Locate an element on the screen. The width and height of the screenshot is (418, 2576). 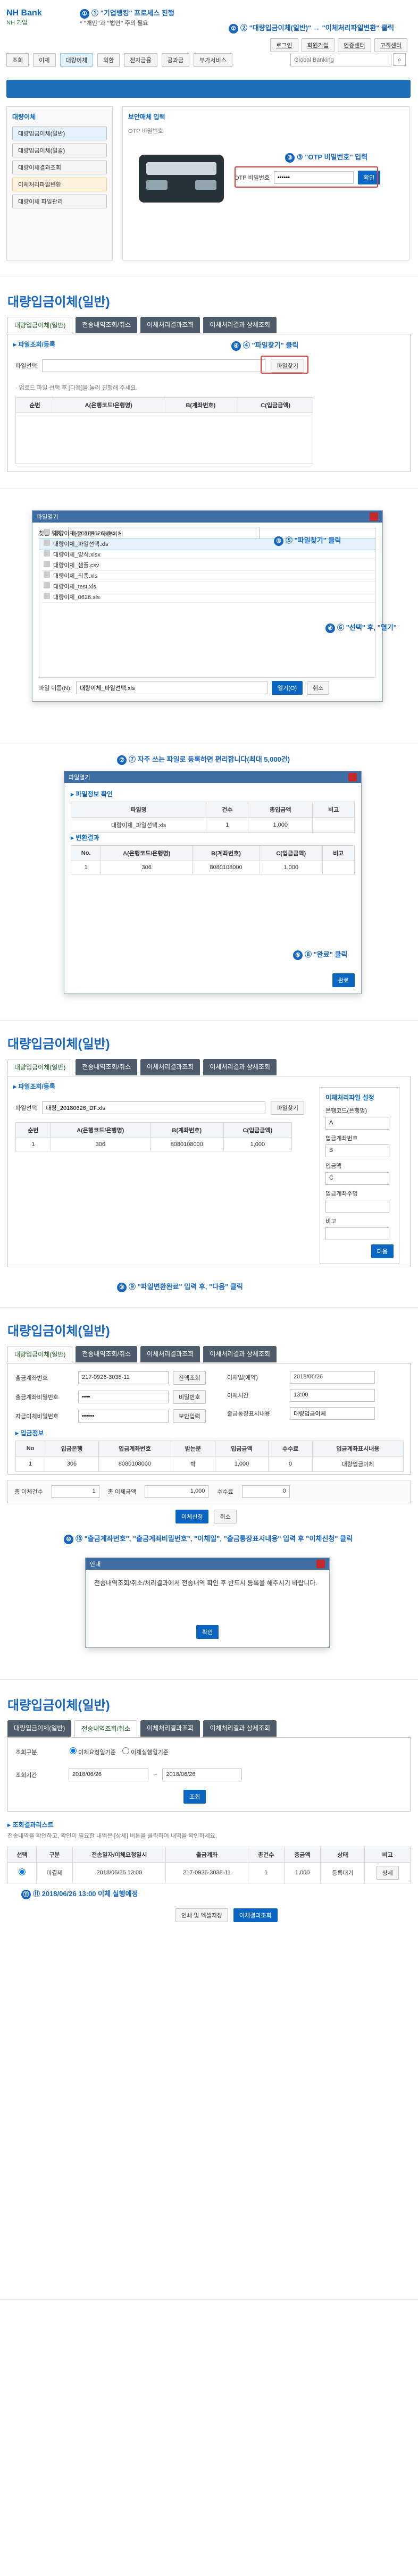
period-from: 2018/06/26 is located at coordinates (108, 1775).